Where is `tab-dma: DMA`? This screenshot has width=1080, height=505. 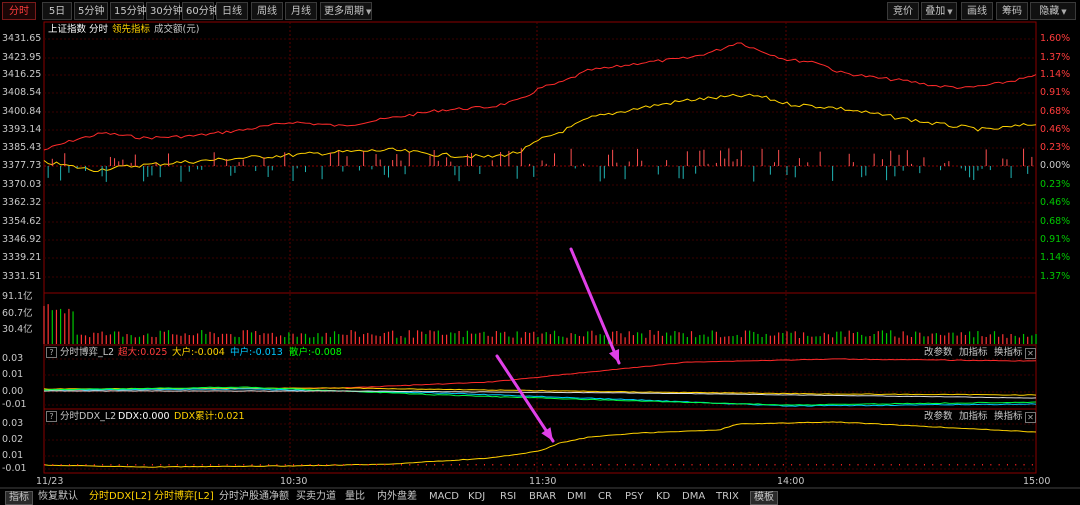 tab-dma: DMA is located at coordinates (693, 497).